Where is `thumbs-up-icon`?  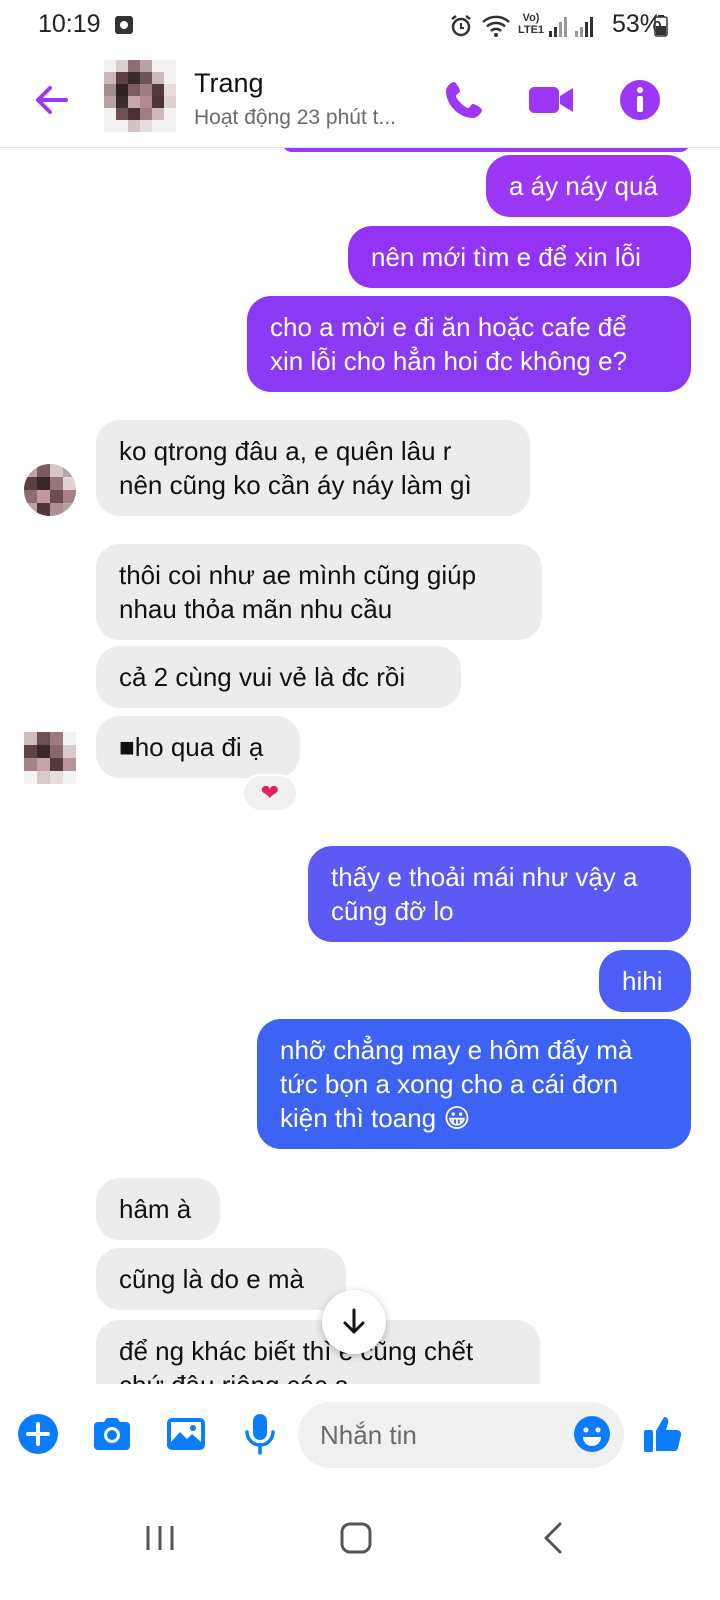 thumbs-up-icon is located at coordinates (663, 1434).